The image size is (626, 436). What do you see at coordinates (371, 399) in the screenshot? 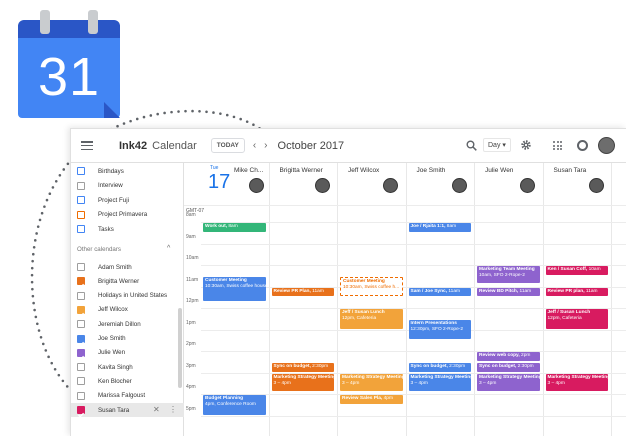
I see `event-chip: Review Sales Pla, 4pm` at bounding box center [371, 399].